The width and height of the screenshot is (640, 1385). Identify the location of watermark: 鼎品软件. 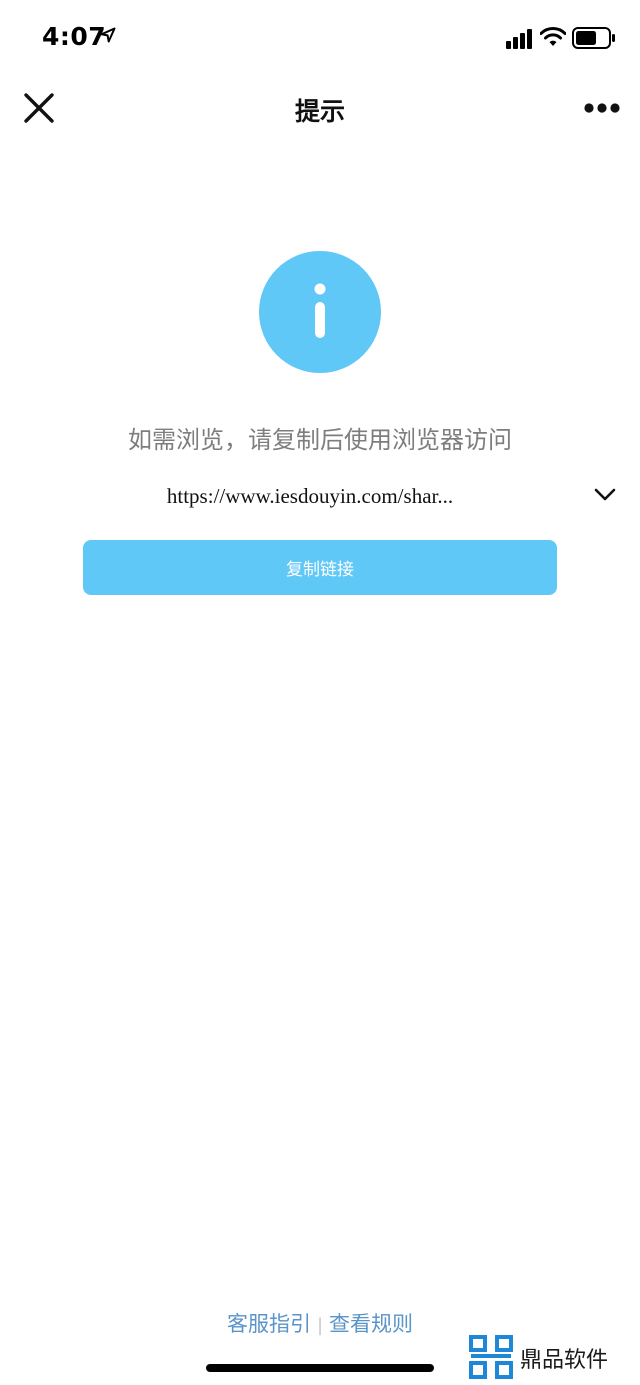
(548, 1357).